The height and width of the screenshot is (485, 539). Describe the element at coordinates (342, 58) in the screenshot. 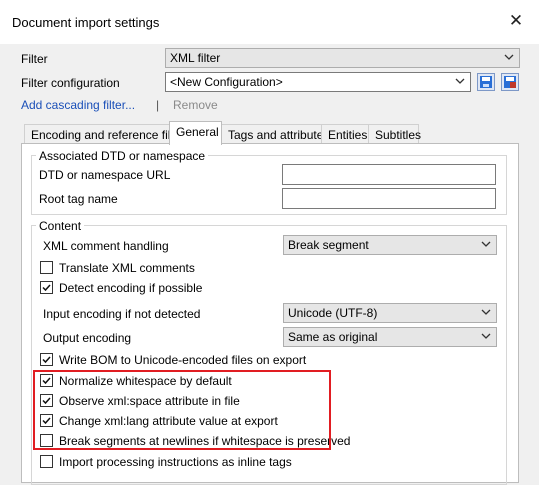

I see `filter-dropdown: XML filter` at that location.